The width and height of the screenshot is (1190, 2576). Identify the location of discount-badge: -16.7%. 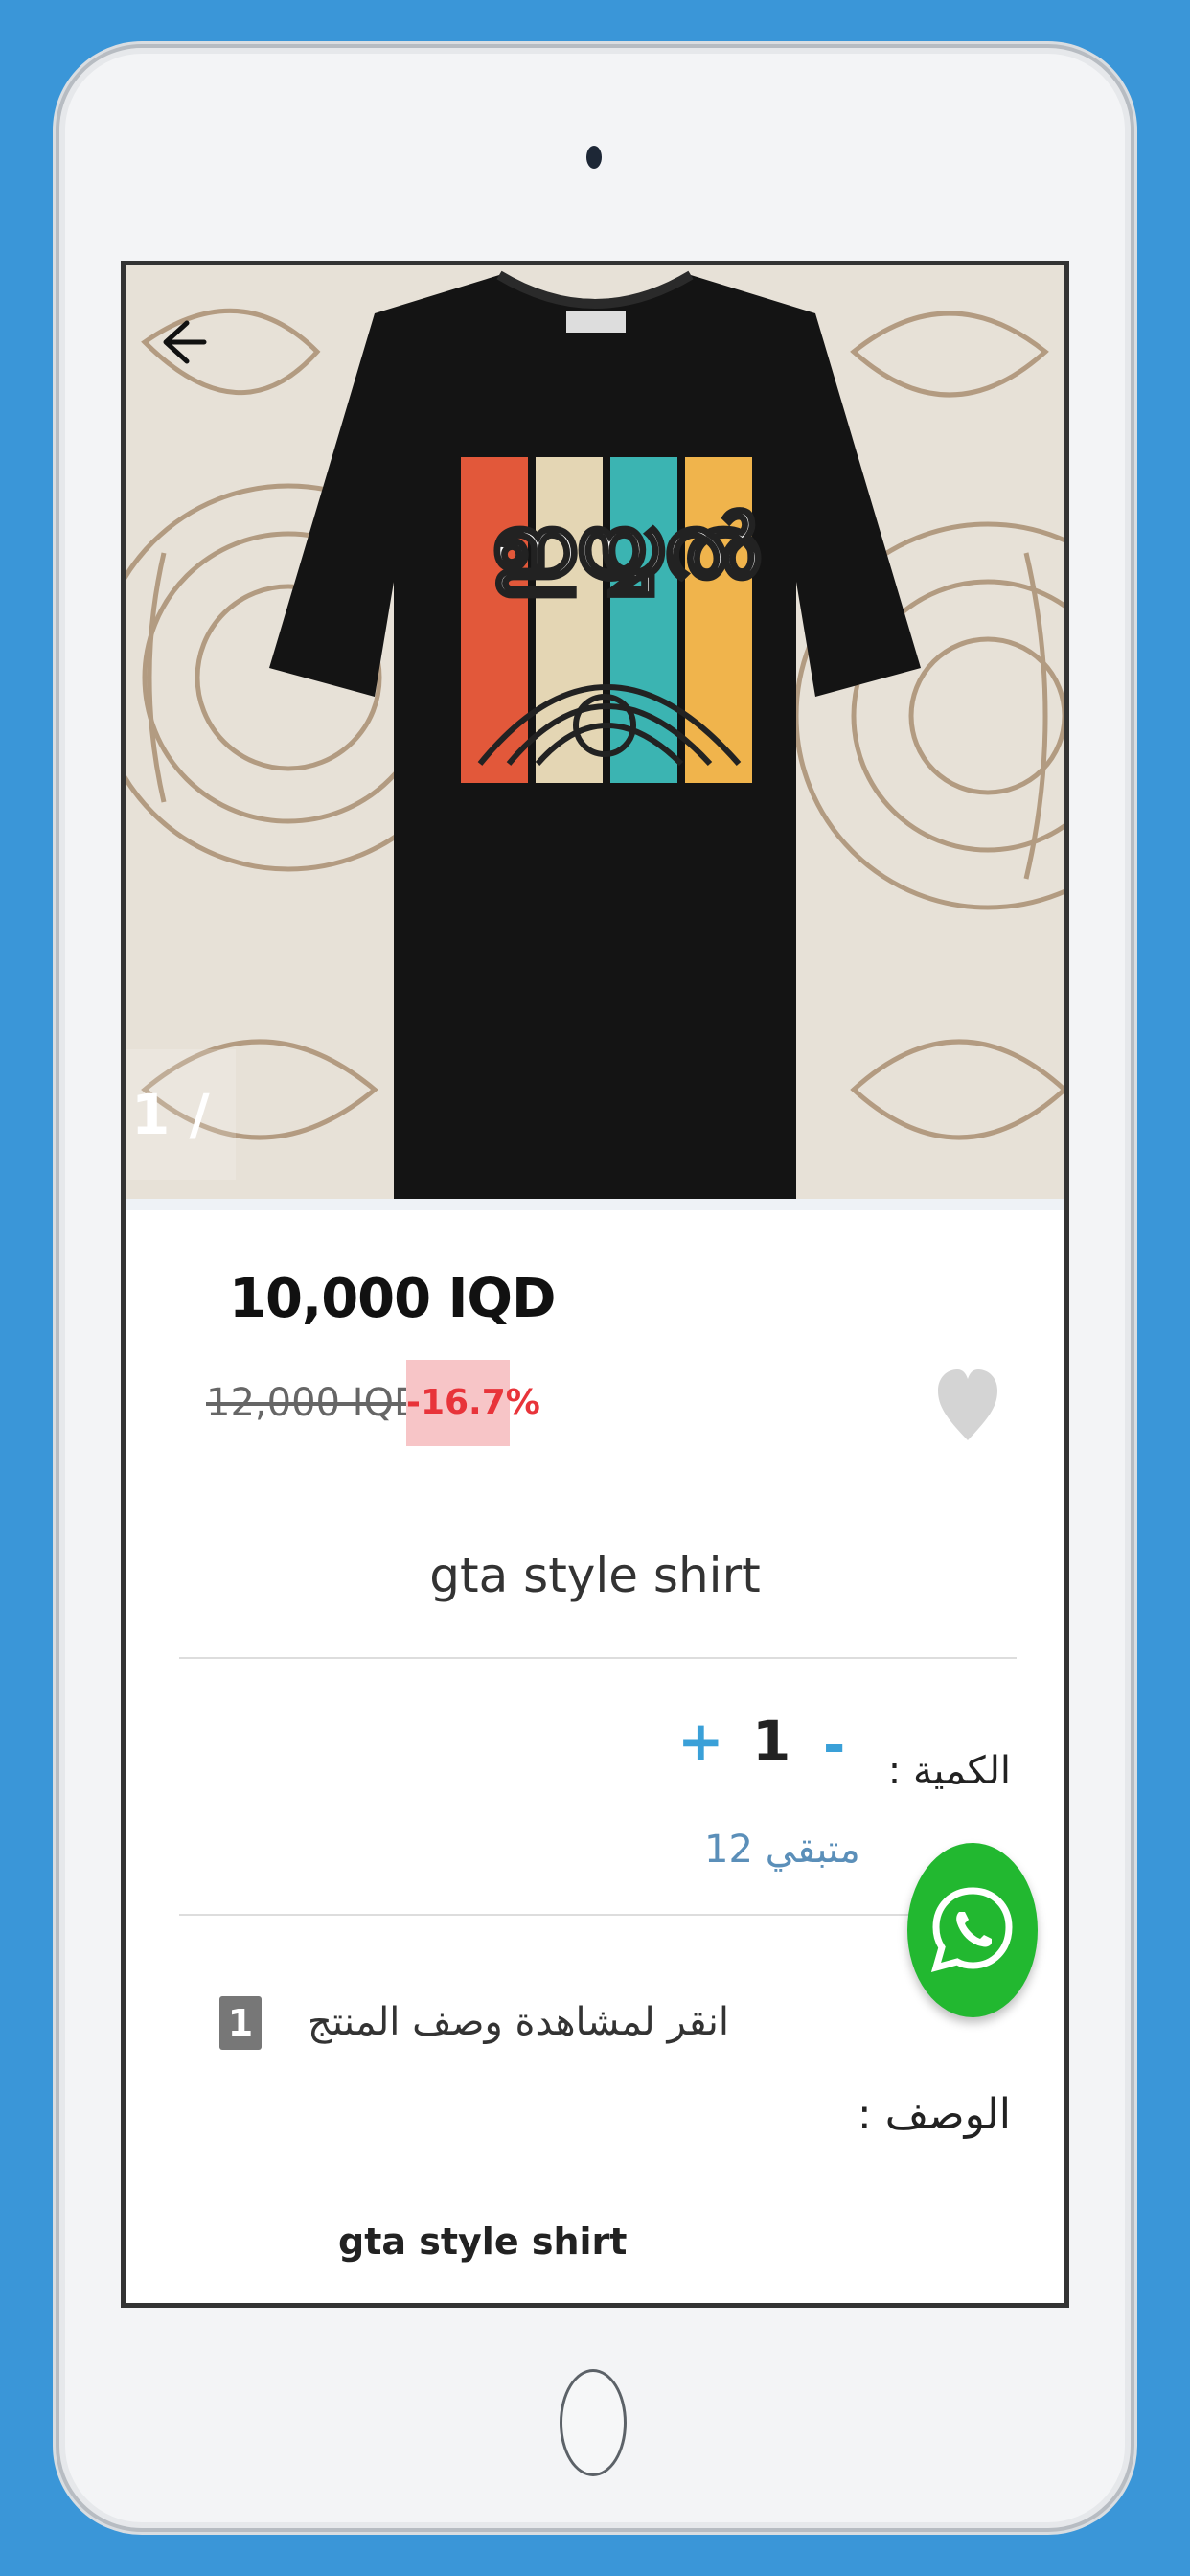
(473, 1403).